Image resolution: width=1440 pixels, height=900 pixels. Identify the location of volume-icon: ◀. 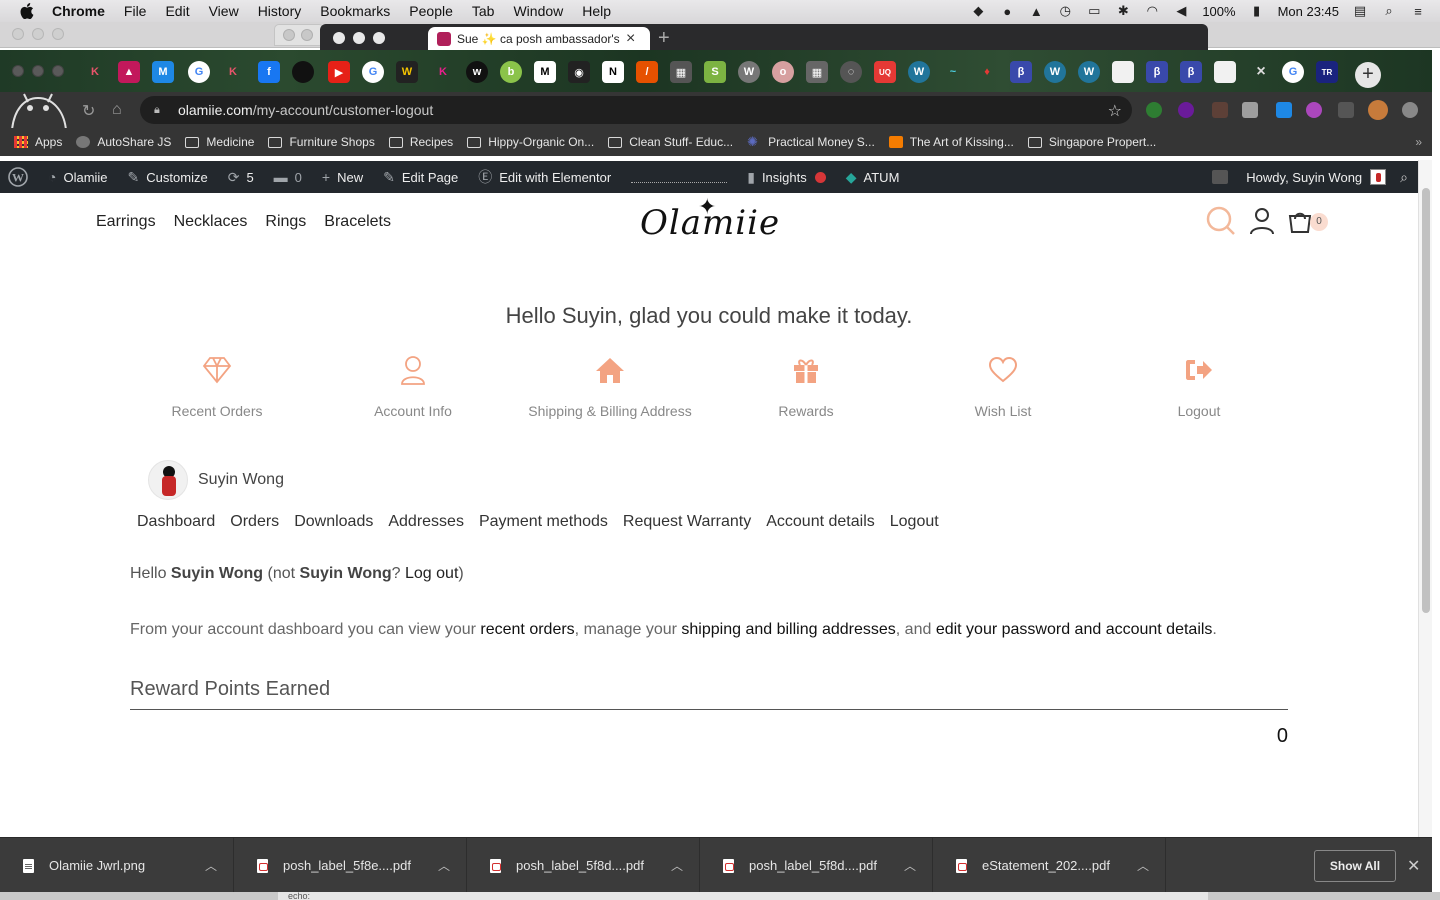
(1181, 10).